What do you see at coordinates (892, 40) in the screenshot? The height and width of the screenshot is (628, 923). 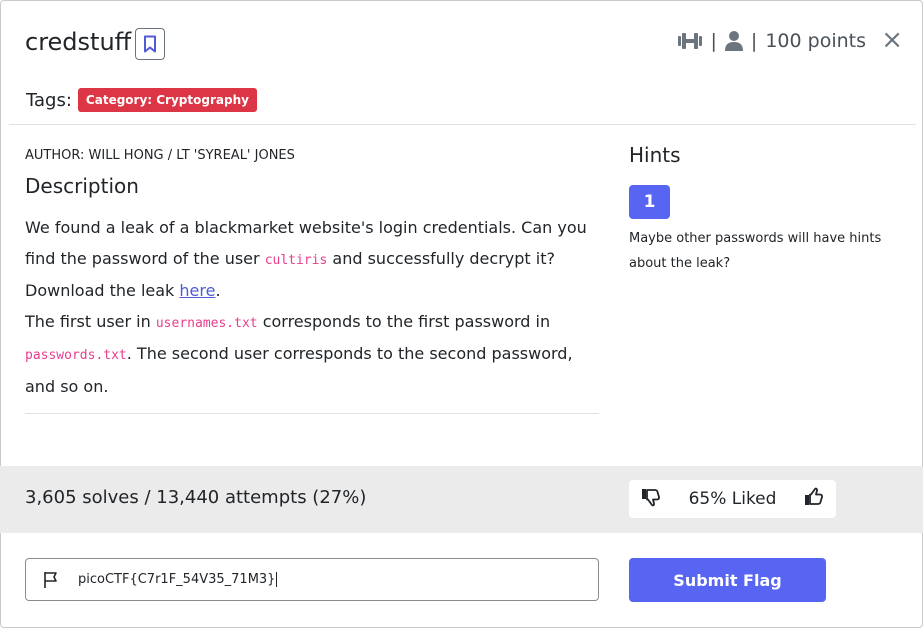 I see `close-icon: ×` at bounding box center [892, 40].